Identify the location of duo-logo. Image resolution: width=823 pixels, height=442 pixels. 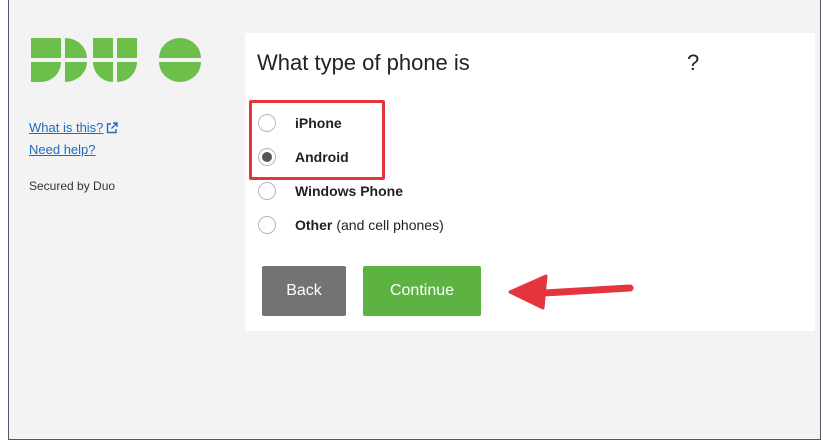
(116, 60).